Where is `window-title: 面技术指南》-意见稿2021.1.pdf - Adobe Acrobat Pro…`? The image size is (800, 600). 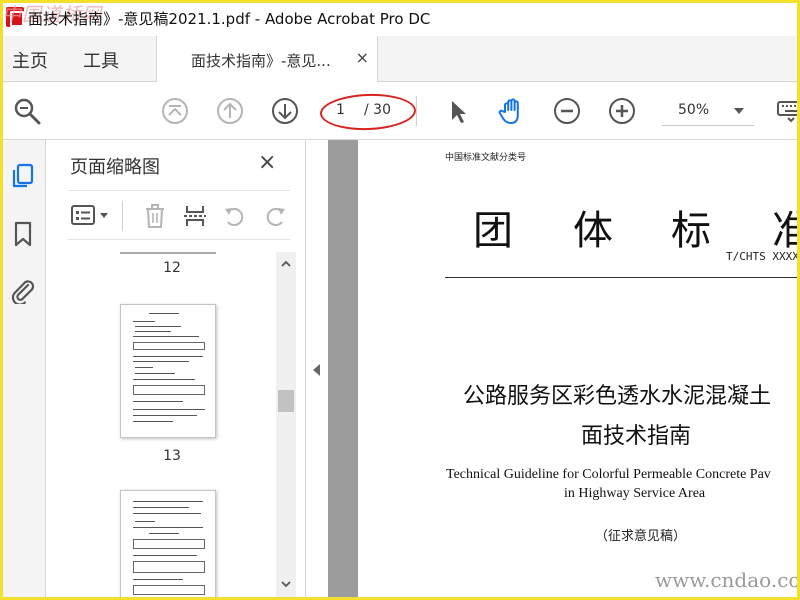 window-title: 面技术指南》-意见稿2021.1.pdf - Adobe Acrobat Pro… is located at coordinates (229, 19).